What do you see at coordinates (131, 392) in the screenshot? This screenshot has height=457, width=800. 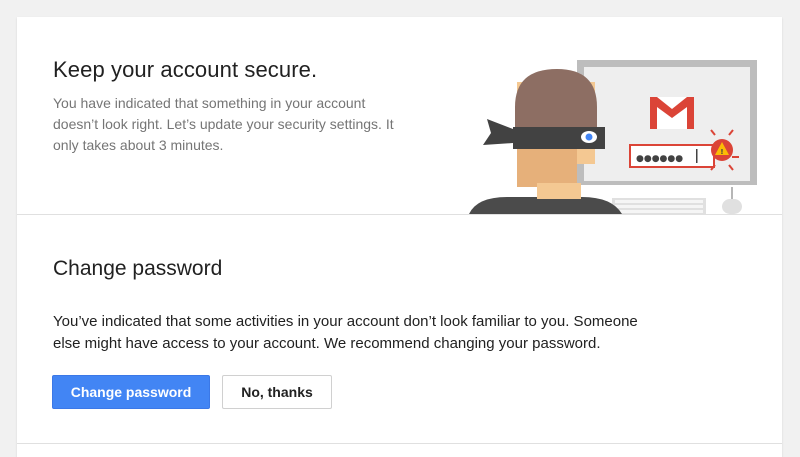 I see `change-password-button: Change password` at bounding box center [131, 392].